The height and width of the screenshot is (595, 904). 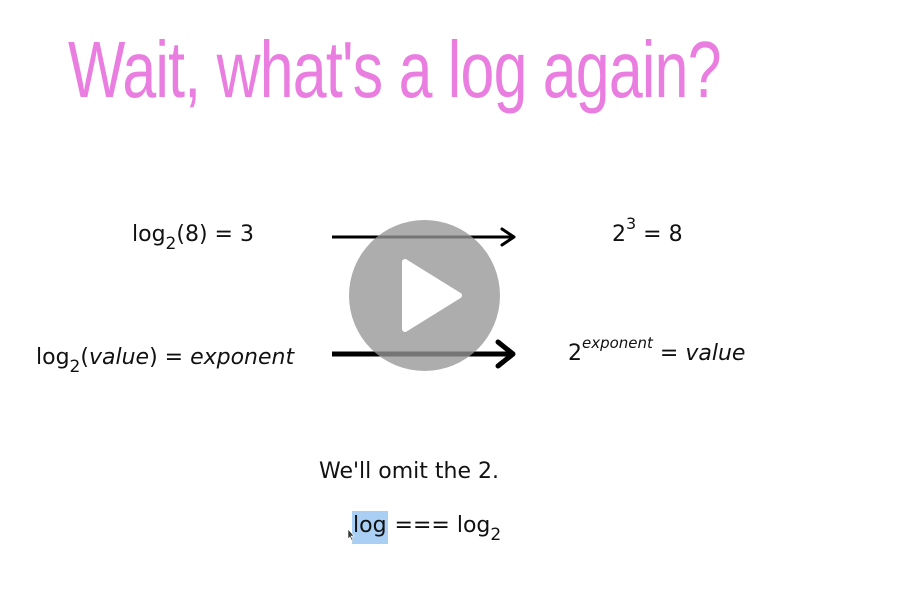 I want to click on slide-title: Wait, what's a log again?, so click(x=395, y=69).